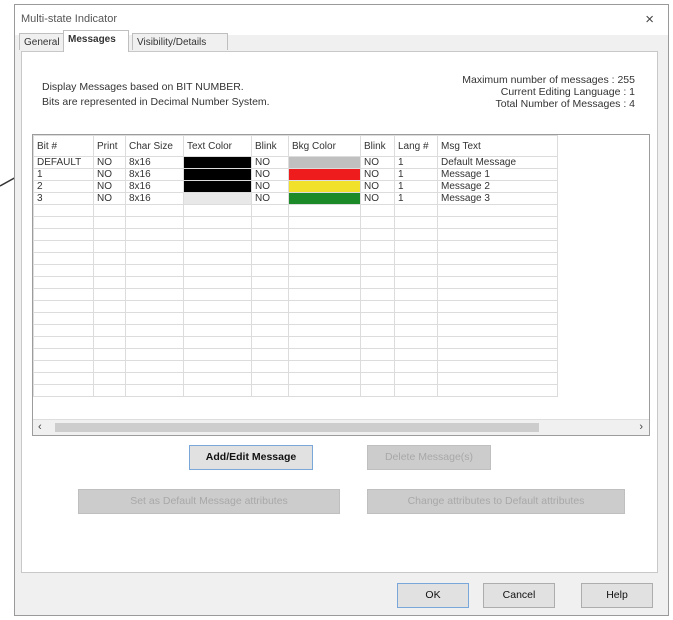 The width and height of the screenshot is (673, 620). I want to click on tab-visibility-details: Visibility/Details, so click(180, 41).